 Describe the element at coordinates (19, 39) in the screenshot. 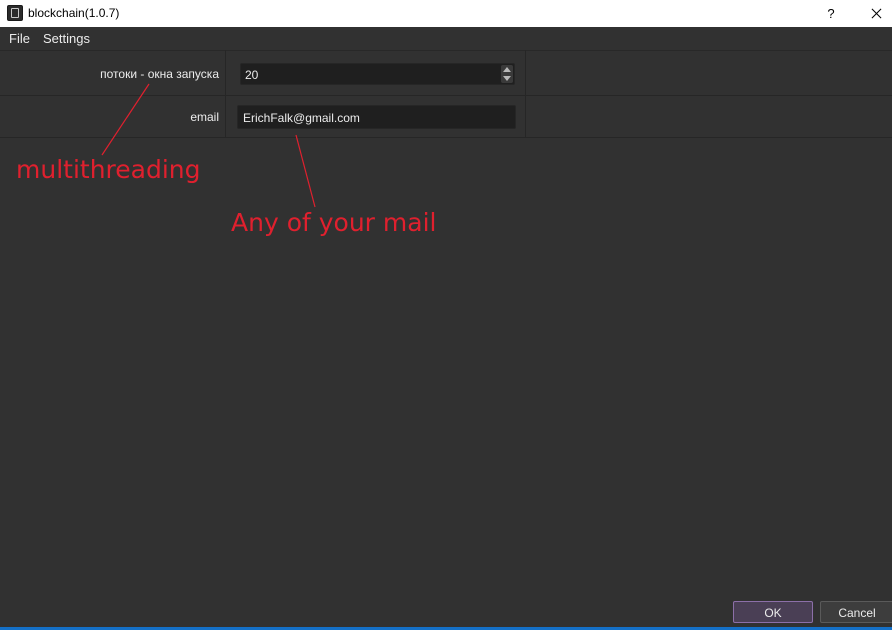

I see `menu-file: File` at that location.